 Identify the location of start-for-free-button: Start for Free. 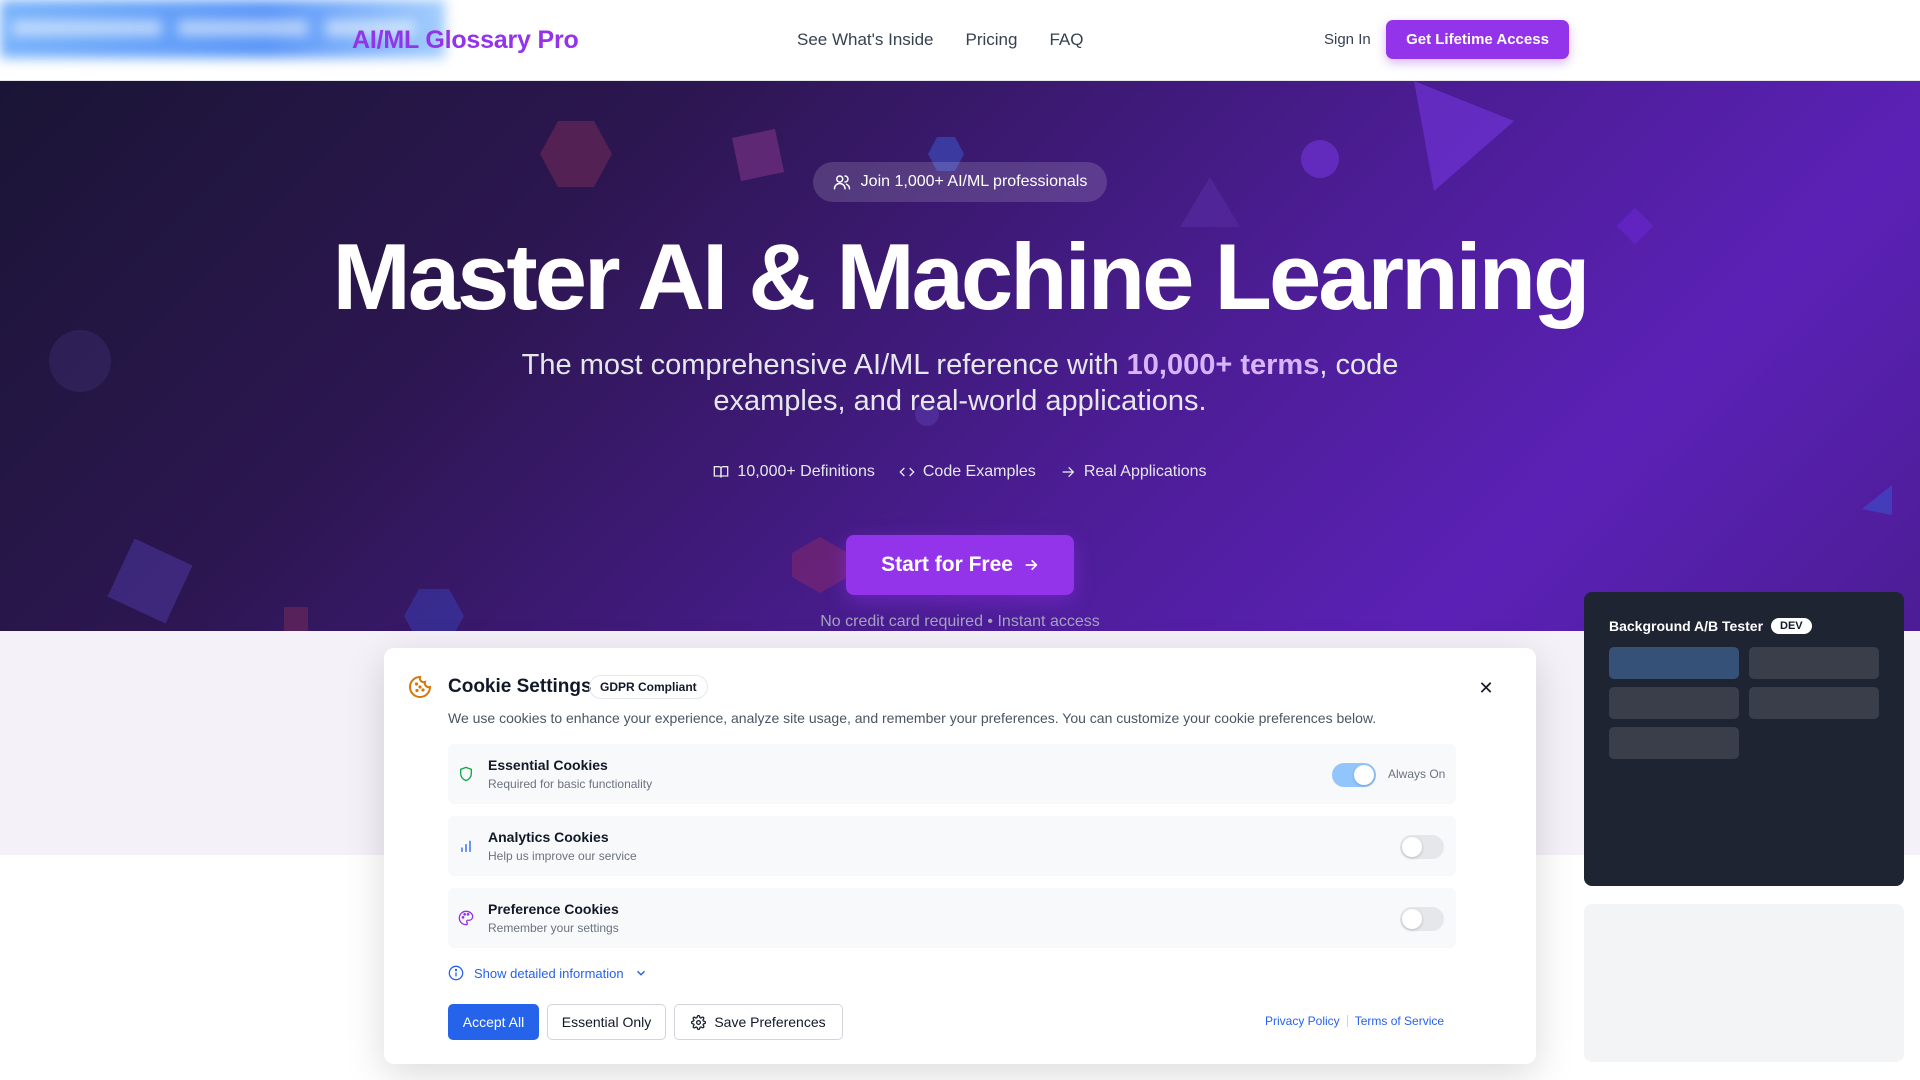
(960, 565).